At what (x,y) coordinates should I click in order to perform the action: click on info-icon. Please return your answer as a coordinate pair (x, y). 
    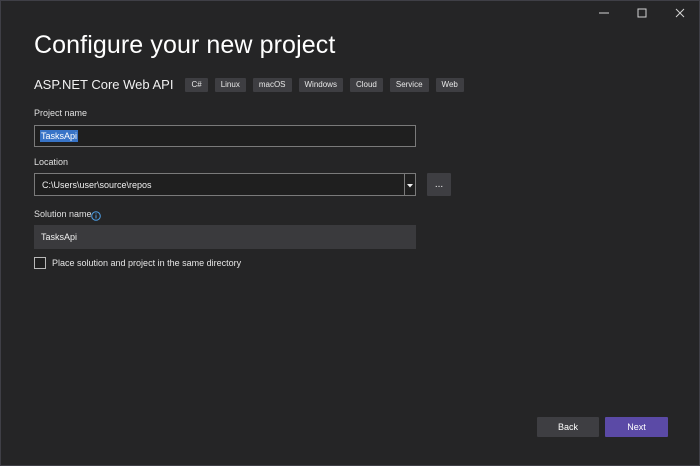
    Looking at the image, I should click on (96, 214).